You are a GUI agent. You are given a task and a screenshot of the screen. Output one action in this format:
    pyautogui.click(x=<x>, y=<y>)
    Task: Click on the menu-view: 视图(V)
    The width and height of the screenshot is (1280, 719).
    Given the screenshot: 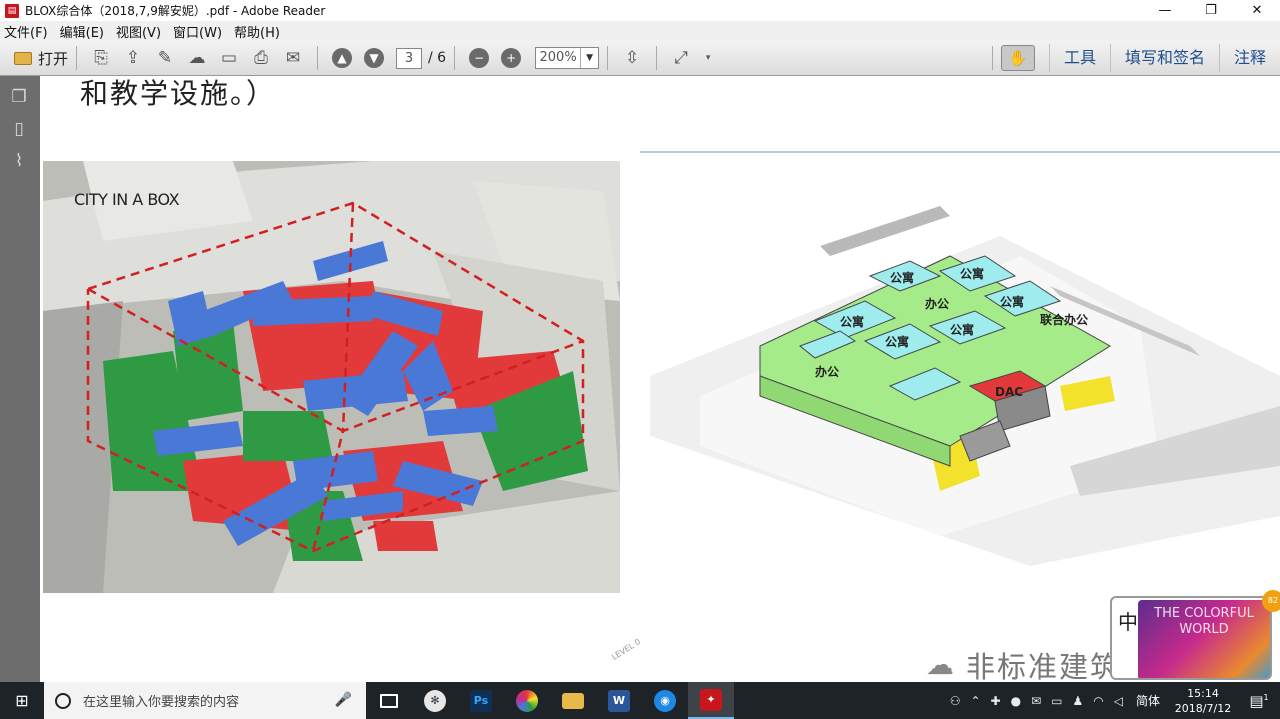 What is the action you would take?
    pyautogui.click(x=138, y=31)
    